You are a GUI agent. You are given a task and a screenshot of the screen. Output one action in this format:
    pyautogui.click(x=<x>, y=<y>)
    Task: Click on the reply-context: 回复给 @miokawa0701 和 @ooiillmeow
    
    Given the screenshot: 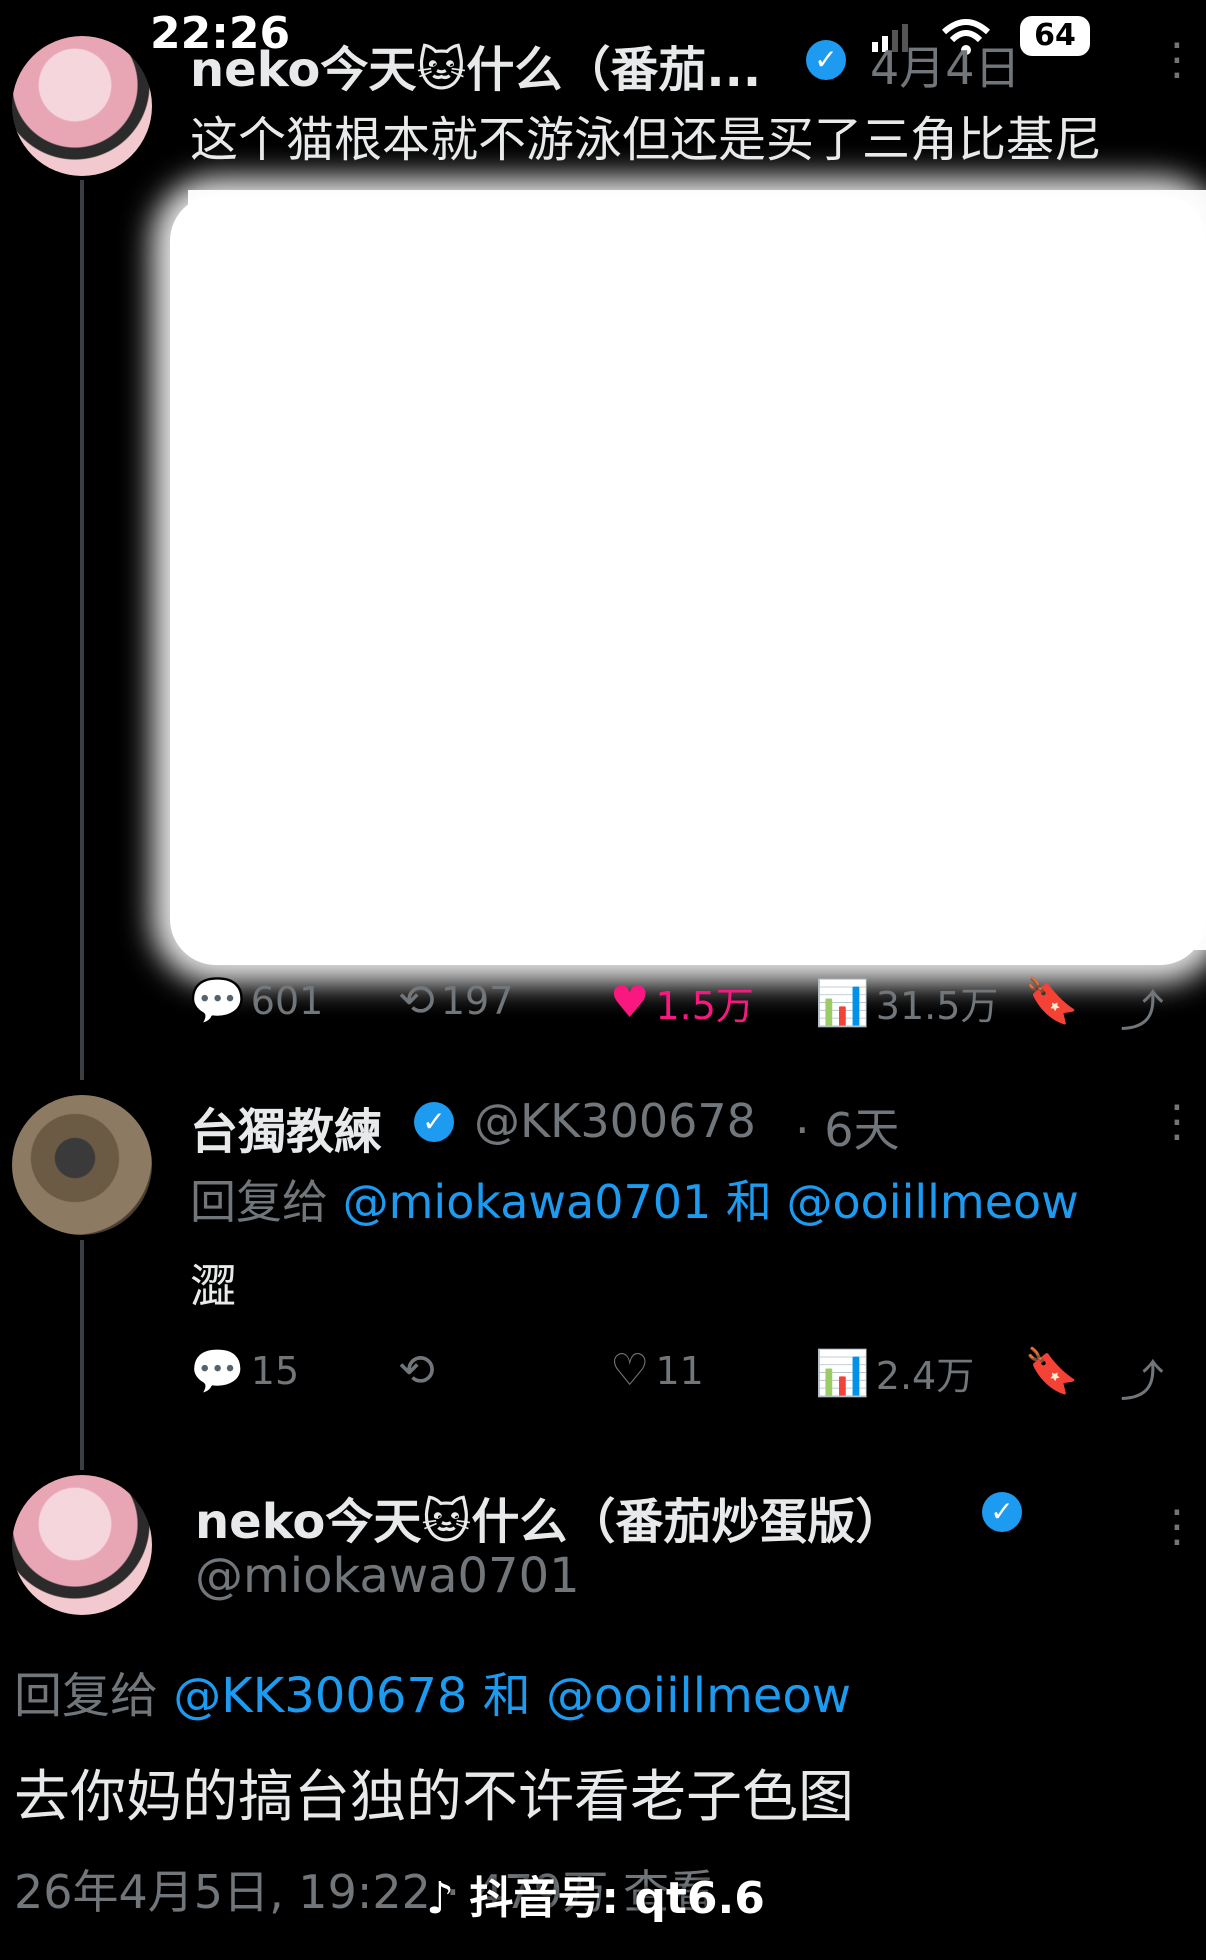 What is the action you would take?
    pyautogui.click(x=634, y=1199)
    